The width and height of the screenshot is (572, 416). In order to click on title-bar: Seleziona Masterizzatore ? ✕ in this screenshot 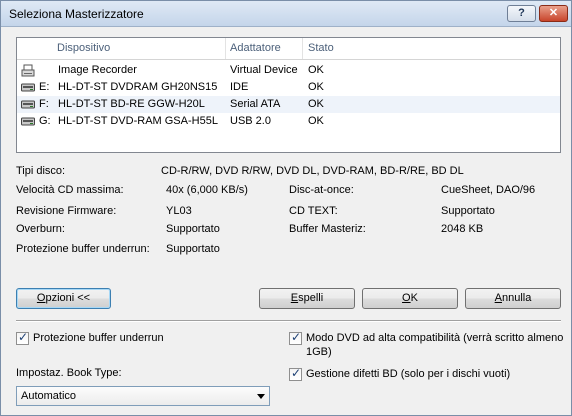, I will do `click(286, 14)`.